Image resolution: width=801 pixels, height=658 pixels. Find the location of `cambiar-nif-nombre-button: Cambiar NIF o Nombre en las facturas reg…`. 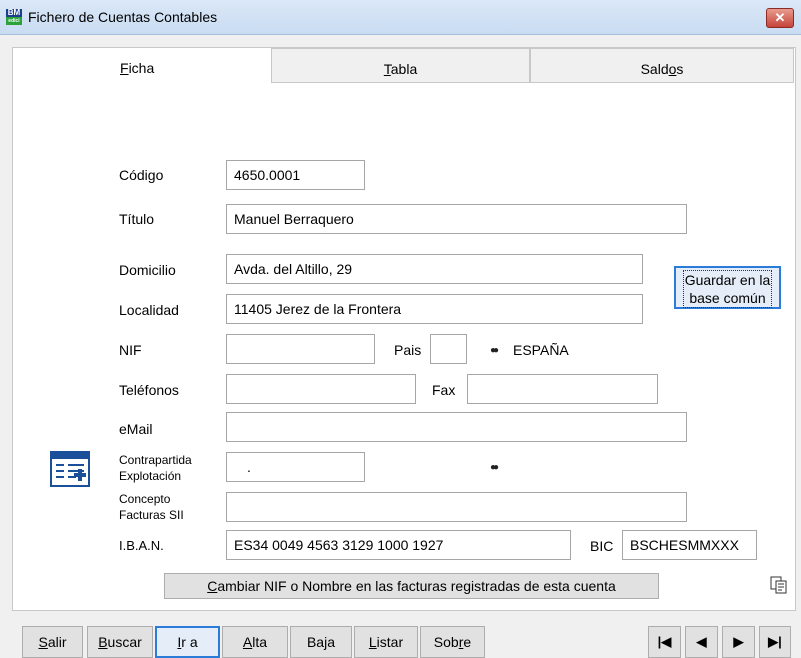

cambiar-nif-nombre-button: Cambiar NIF o Nombre en las facturas reg… is located at coordinates (411, 586).